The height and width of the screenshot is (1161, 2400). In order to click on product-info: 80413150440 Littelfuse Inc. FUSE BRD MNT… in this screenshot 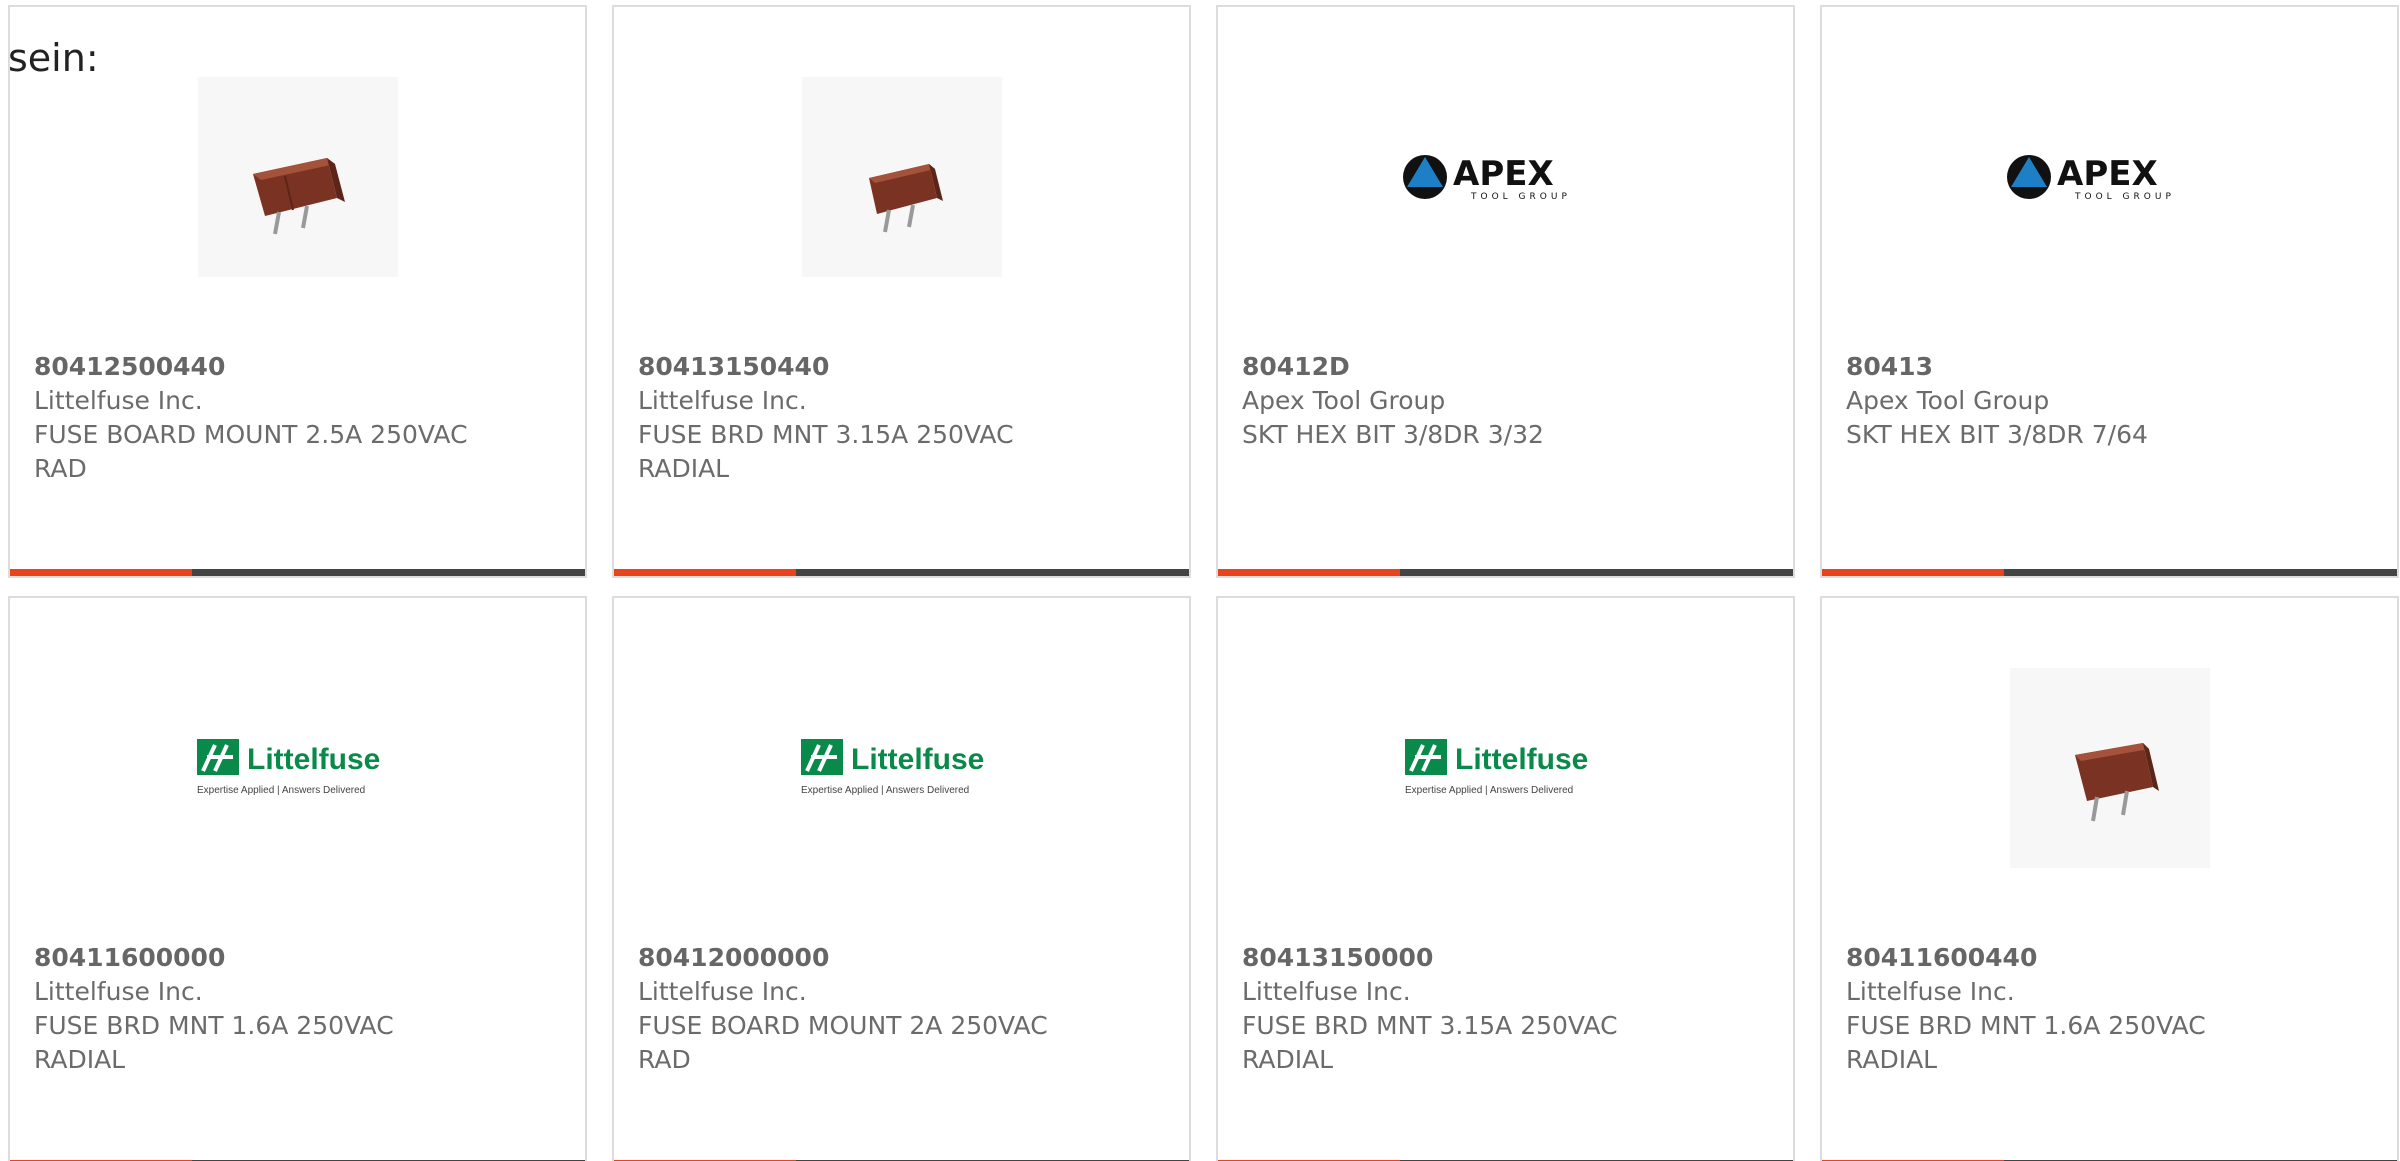, I will do `click(901, 418)`.